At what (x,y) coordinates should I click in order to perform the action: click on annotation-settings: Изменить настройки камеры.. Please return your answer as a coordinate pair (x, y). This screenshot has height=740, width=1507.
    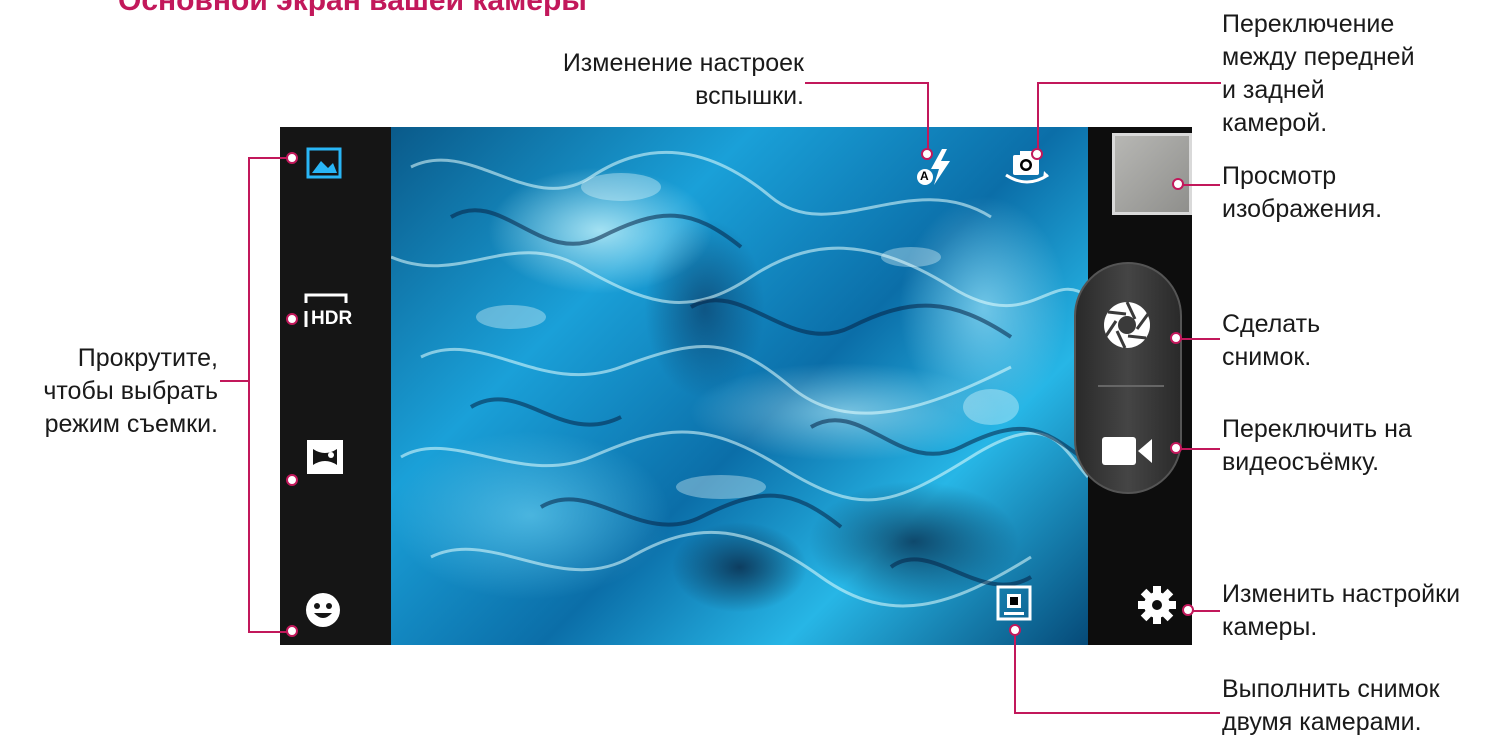
    Looking at the image, I should click on (1341, 610).